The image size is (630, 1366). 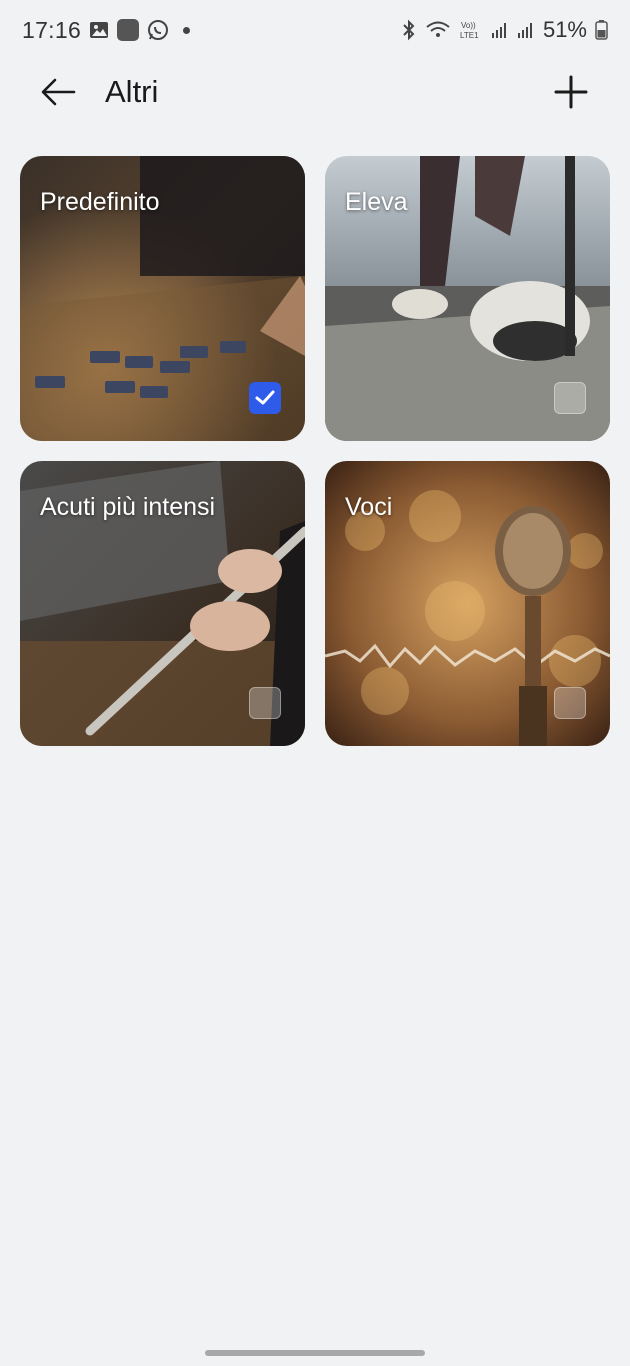 What do you see at coordinates (564, 29) in the screenshot?
I see `battery-percentage: 51%` at bounding box center [564, 29].